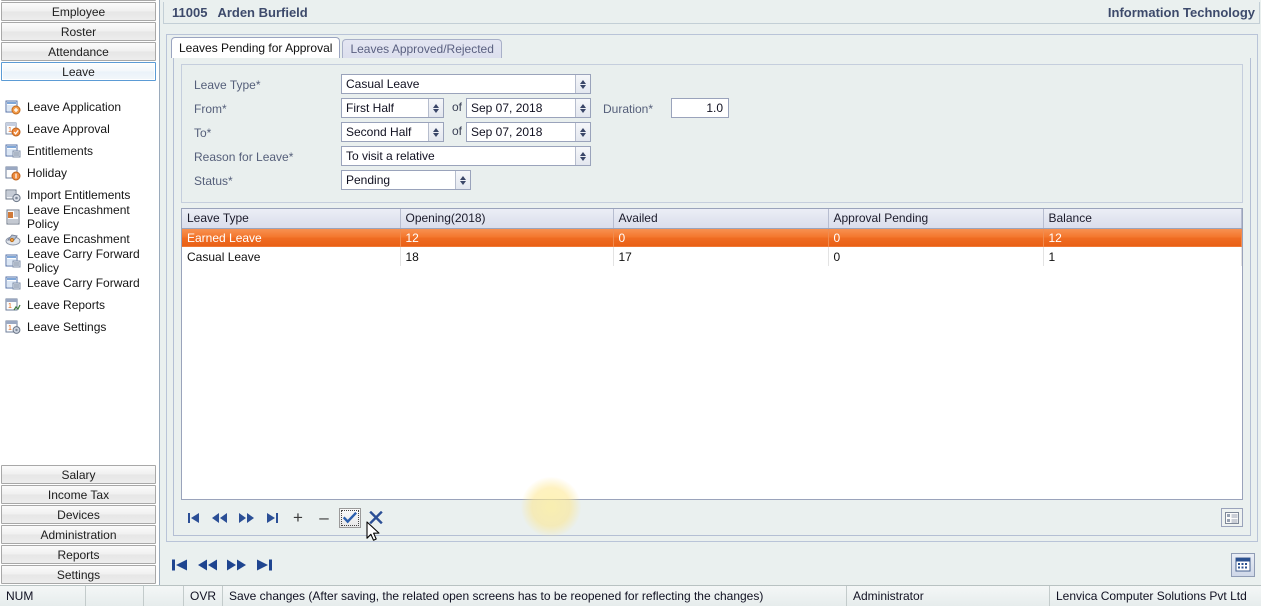 This screenshot has width=1261, height=606. What do you see at coordinates (582, 132) in the screenshot?
I see `to-date-spinner` at bounding box center [582, 132].